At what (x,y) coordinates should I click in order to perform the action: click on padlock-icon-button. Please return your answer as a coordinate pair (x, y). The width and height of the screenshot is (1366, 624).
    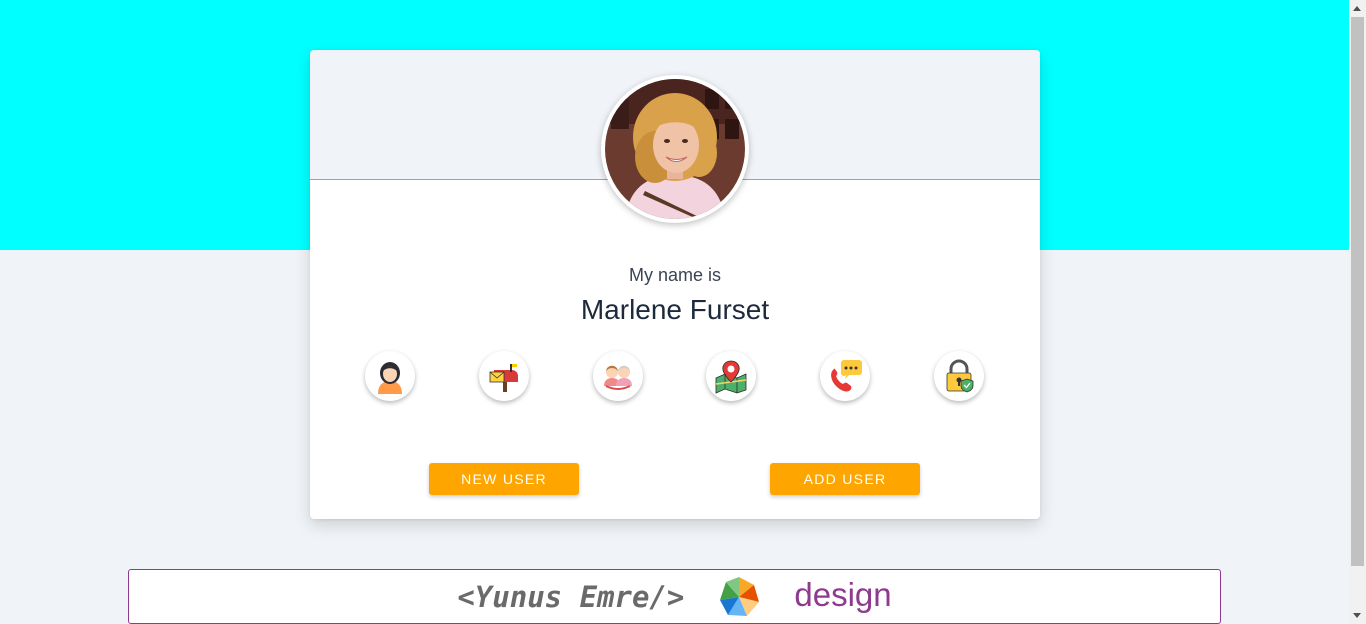
    Looking at the image, I should click on (959, 376).